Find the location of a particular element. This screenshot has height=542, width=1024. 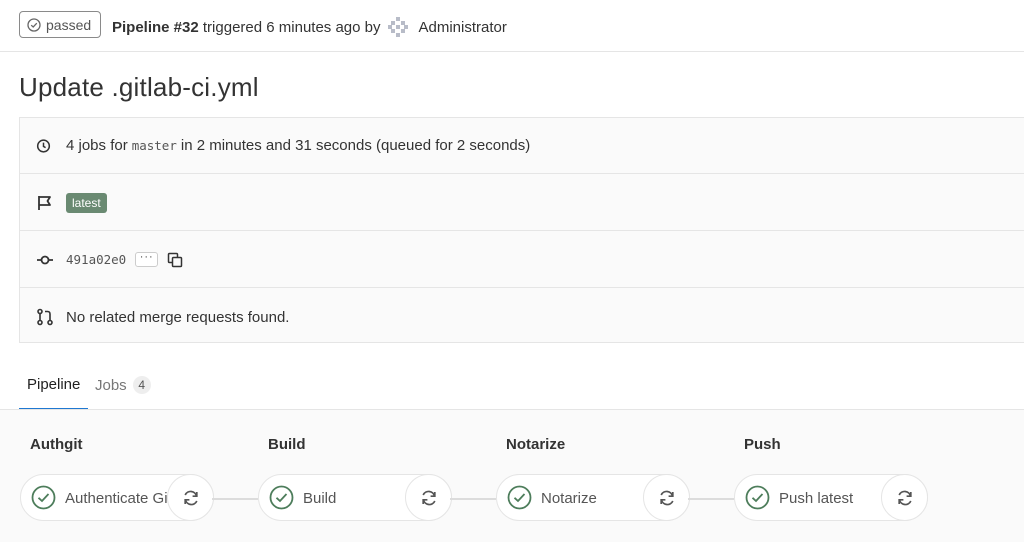

commit-sha-link: 491a02e0 is located at coordinates (96, 259).